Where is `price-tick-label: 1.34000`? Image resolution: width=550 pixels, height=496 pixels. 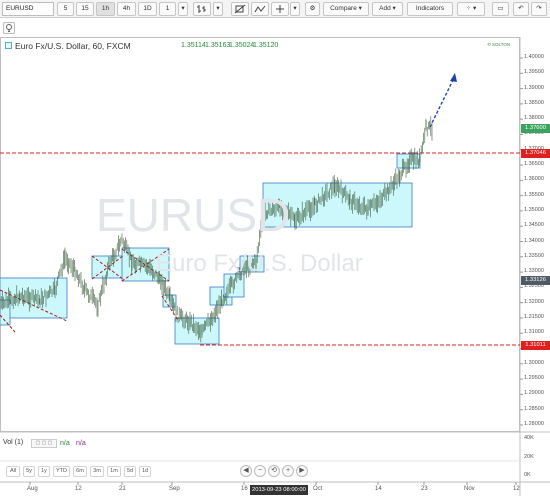
price-tick-label: 1.34000 is located at coordinates (534, 240).